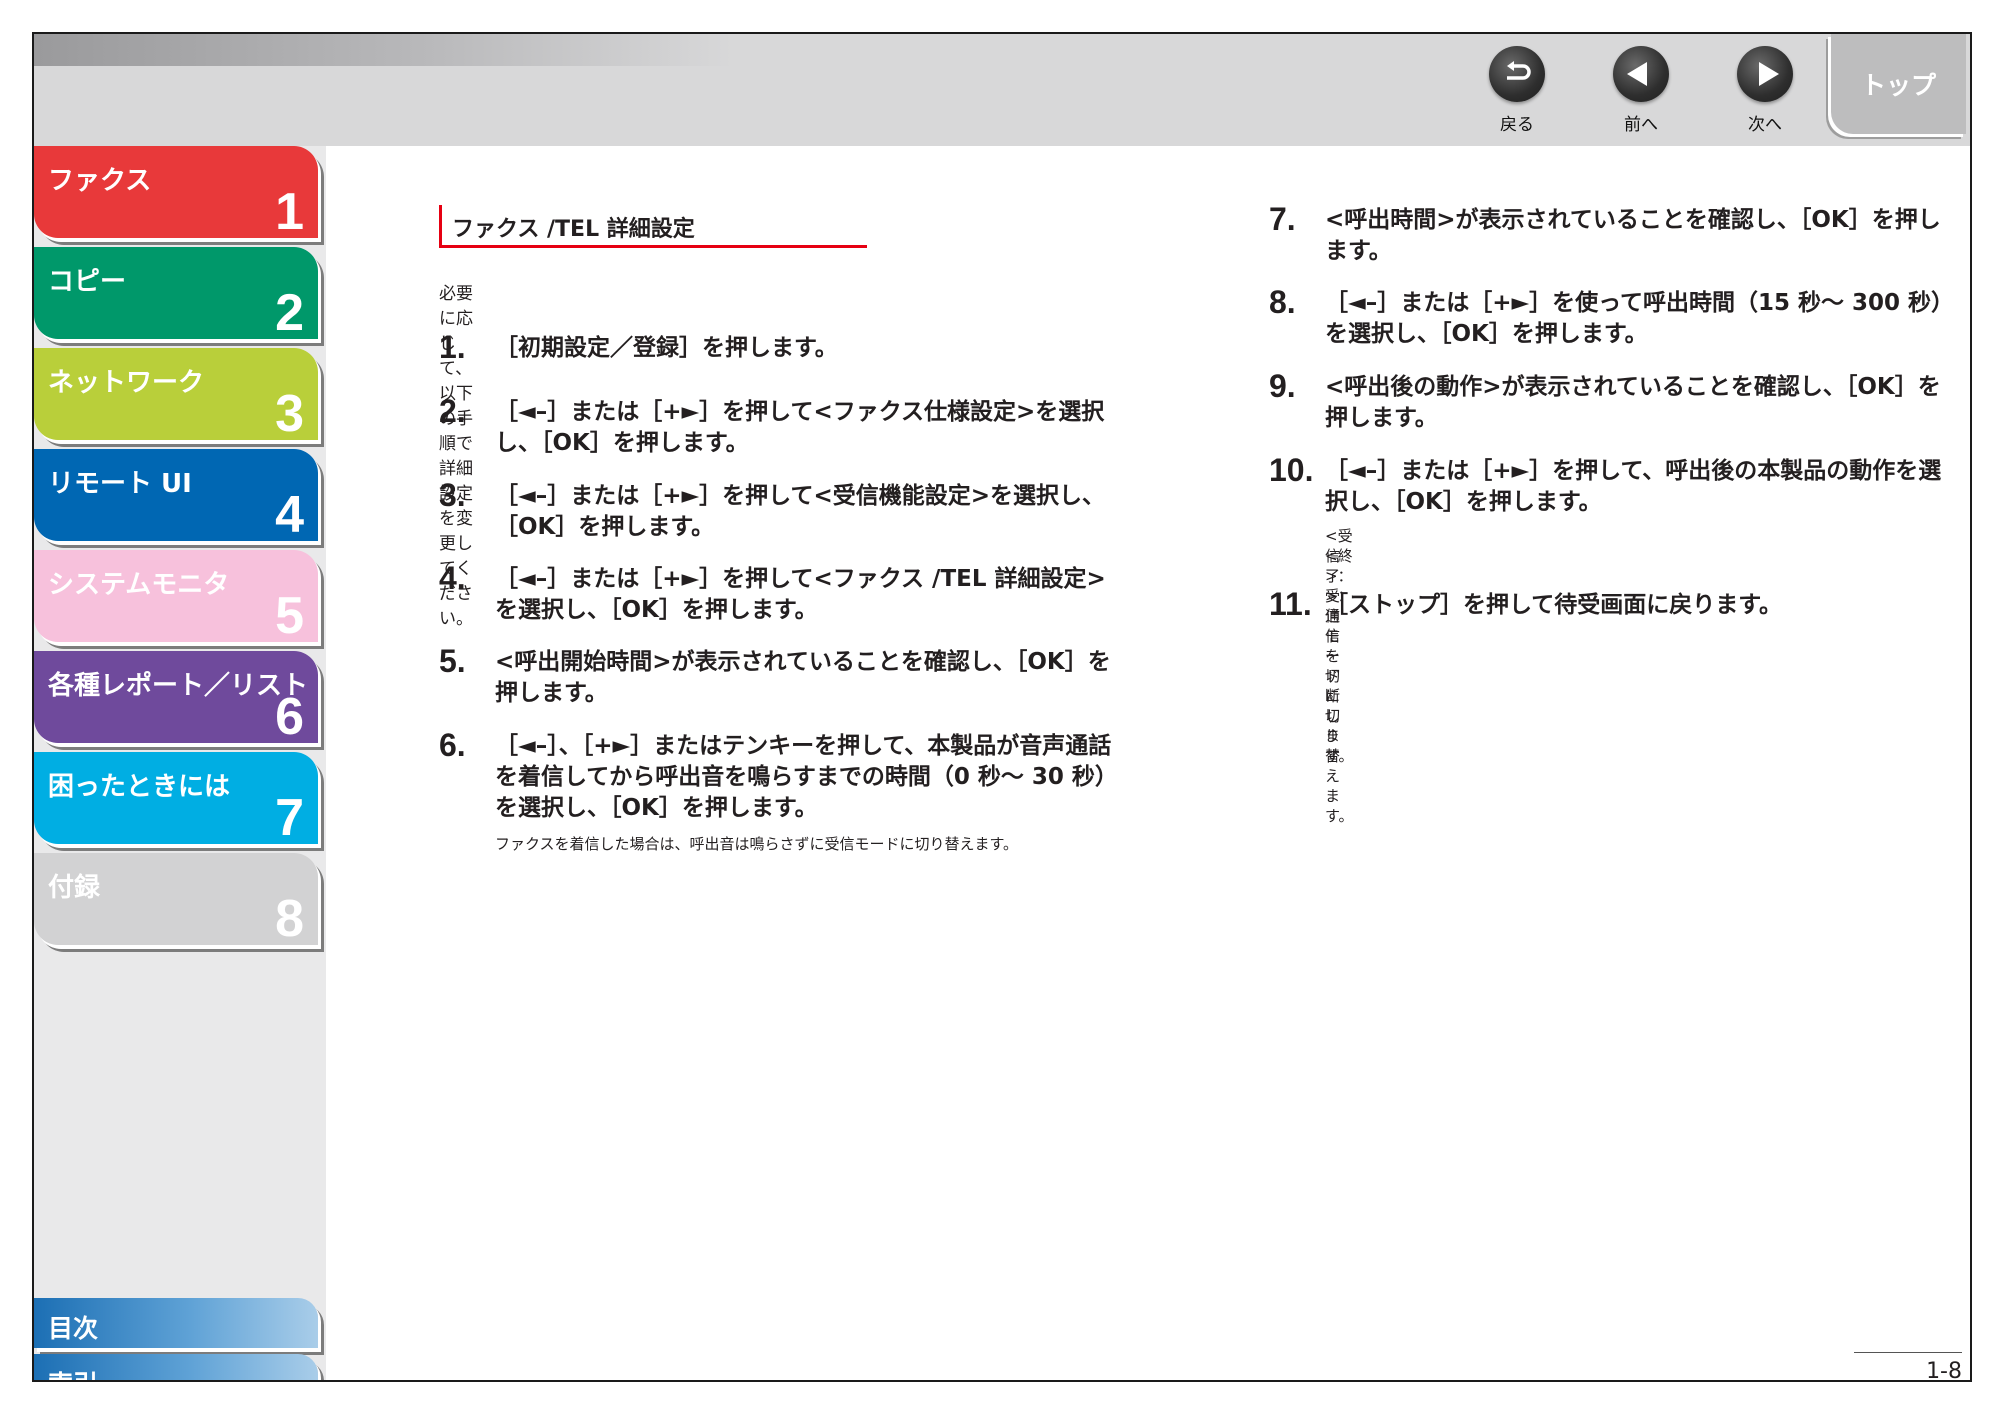 The width and height of the screenshot is (2000, 1415). Describe the element at coordinates (176, 193) in the screenshot. I see `chapter-tab-fax: ファクス 1` at that location.